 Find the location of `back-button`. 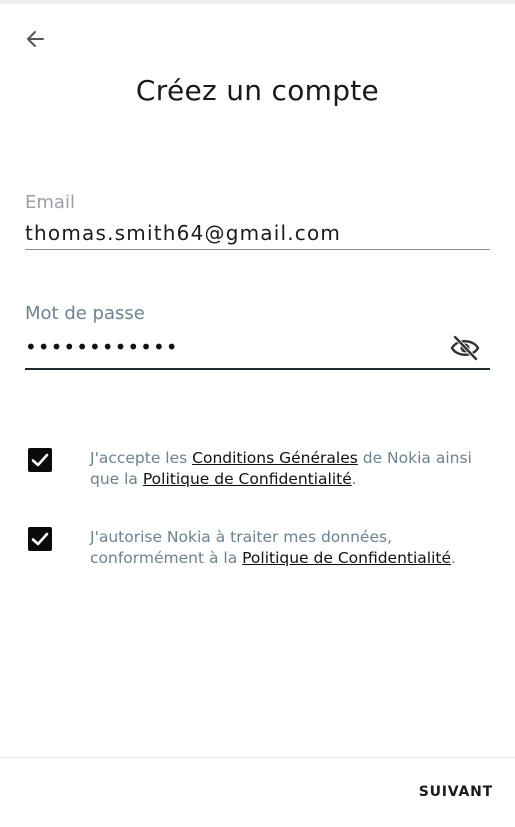

back-button is located at coordinates (35, 39).